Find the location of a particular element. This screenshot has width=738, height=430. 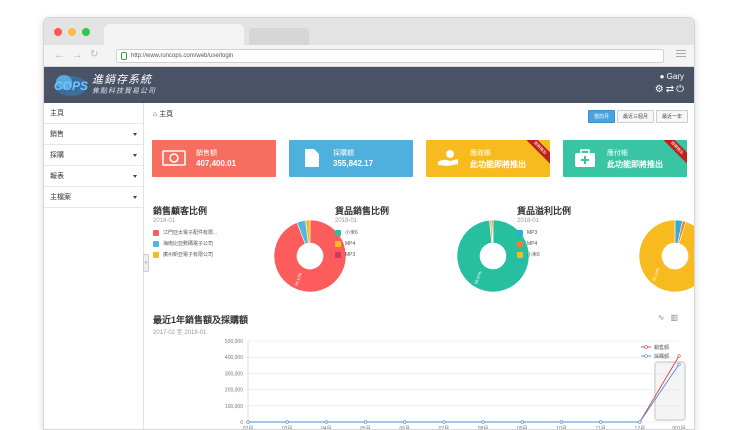

header-actions: ⚙⇄⏻ is located at coordinates (670, 89).